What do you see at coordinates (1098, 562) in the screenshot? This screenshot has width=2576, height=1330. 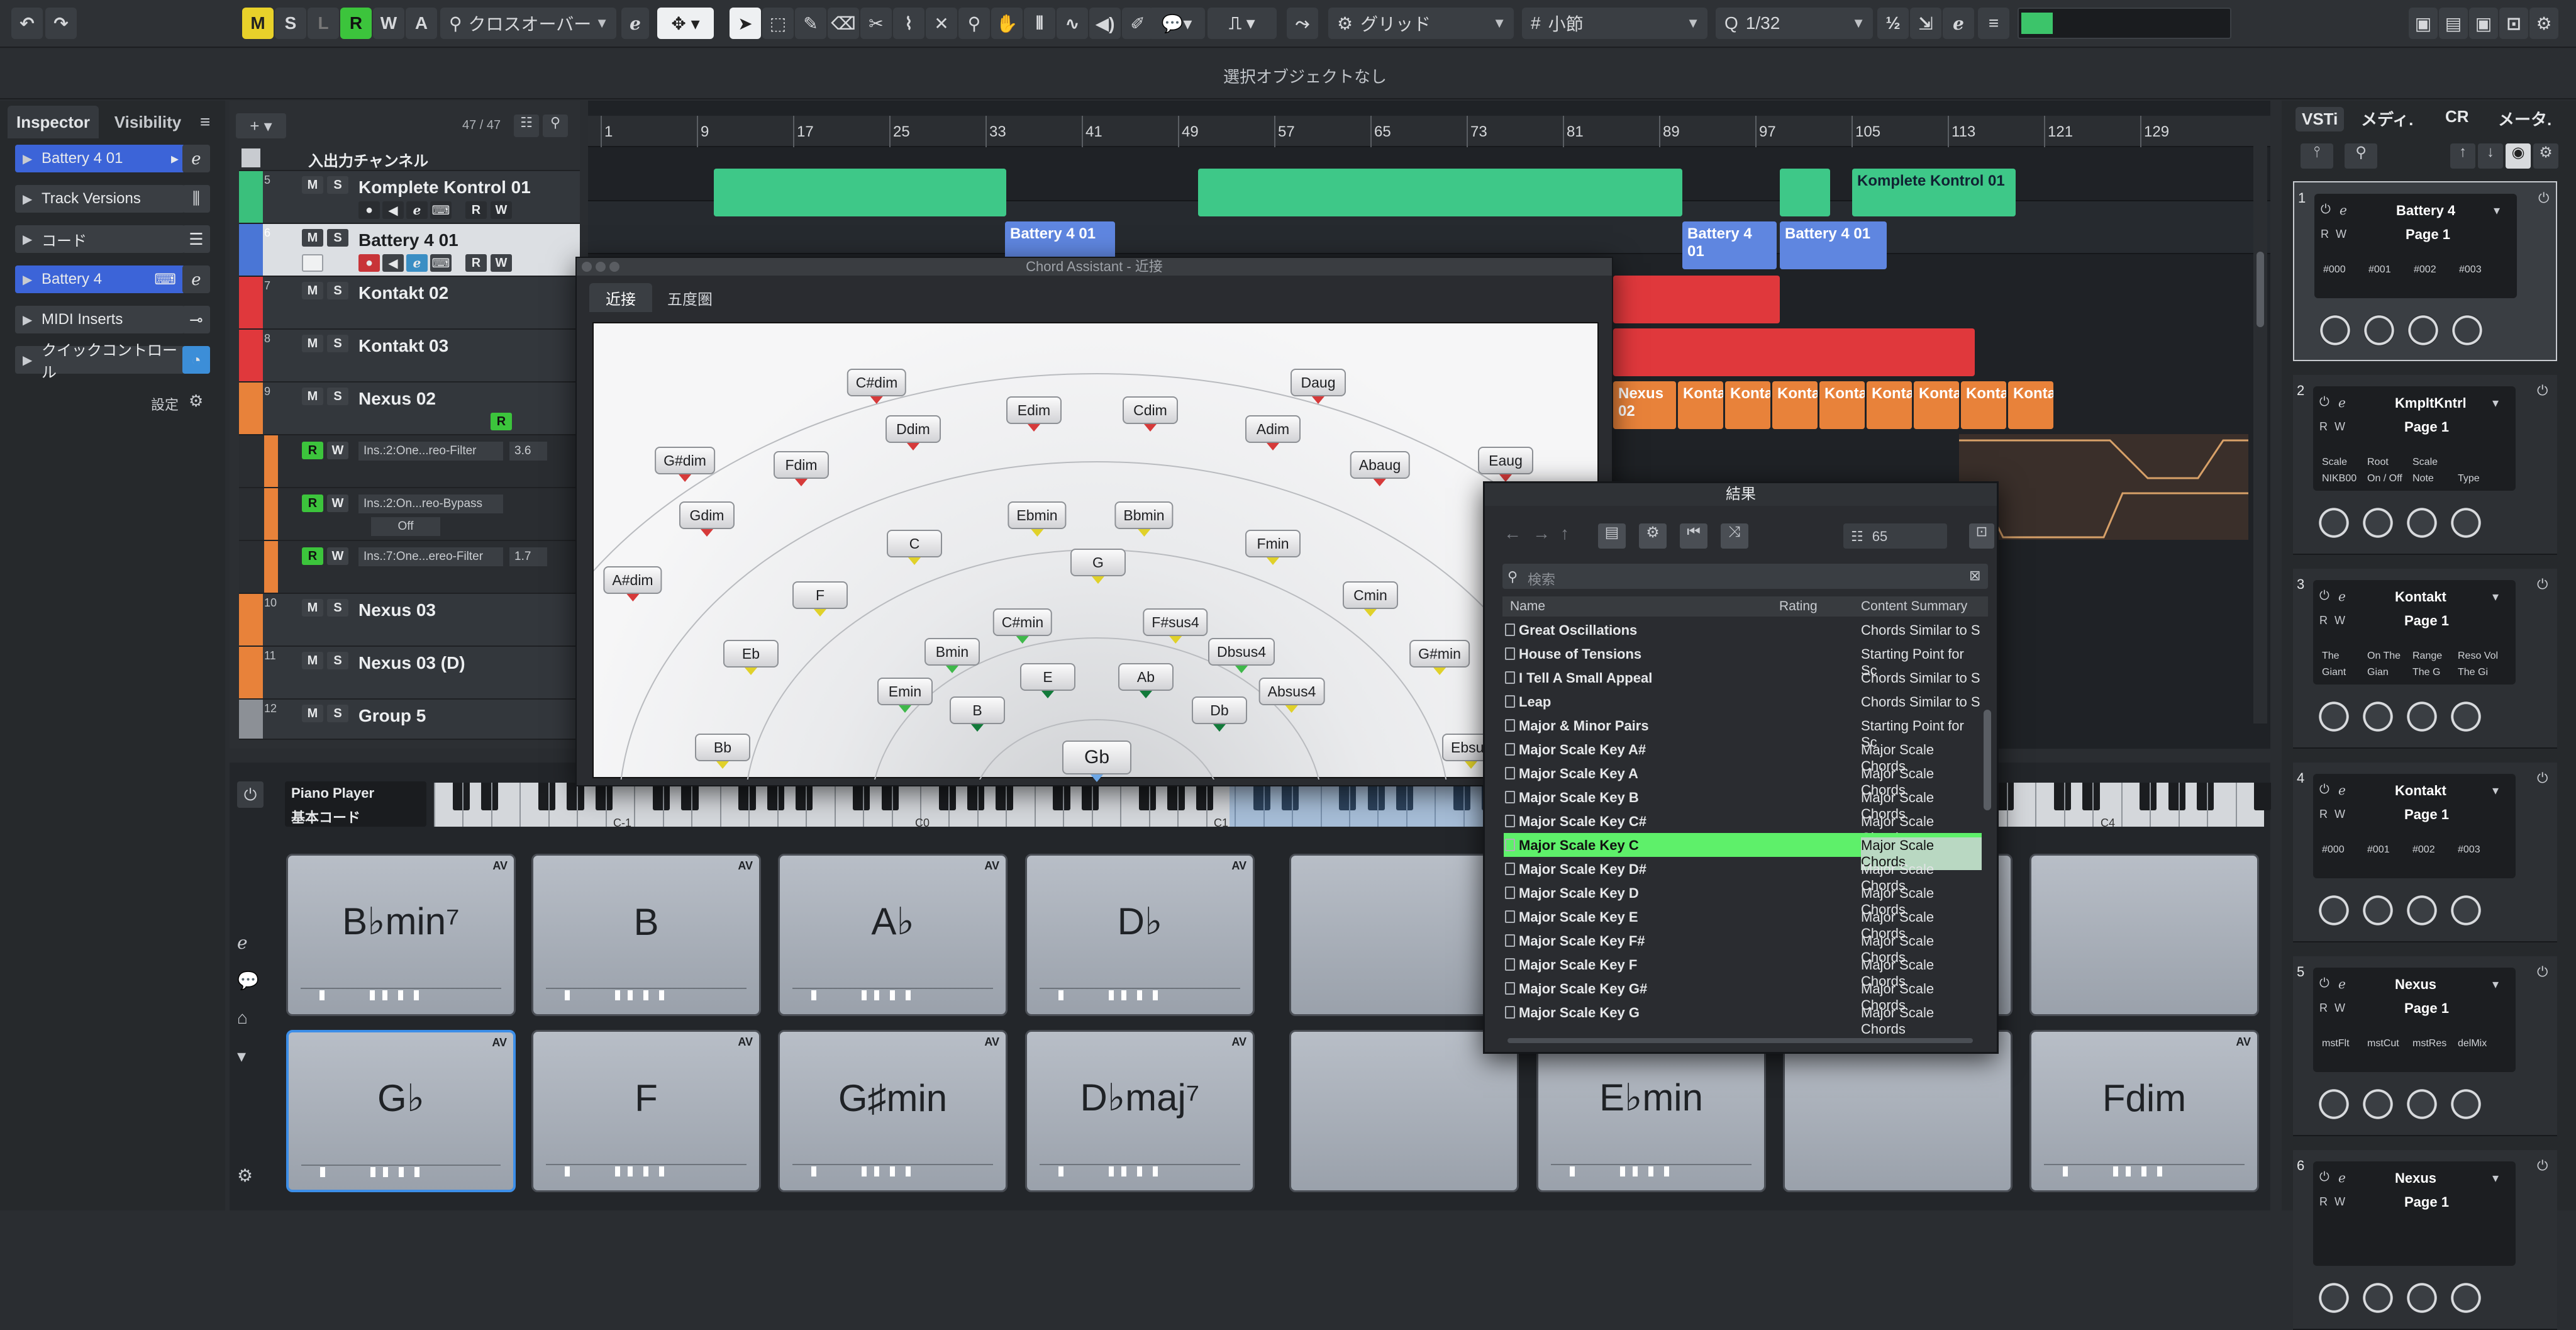 I see `chord-node: G` at bounding box center [1098, 562].